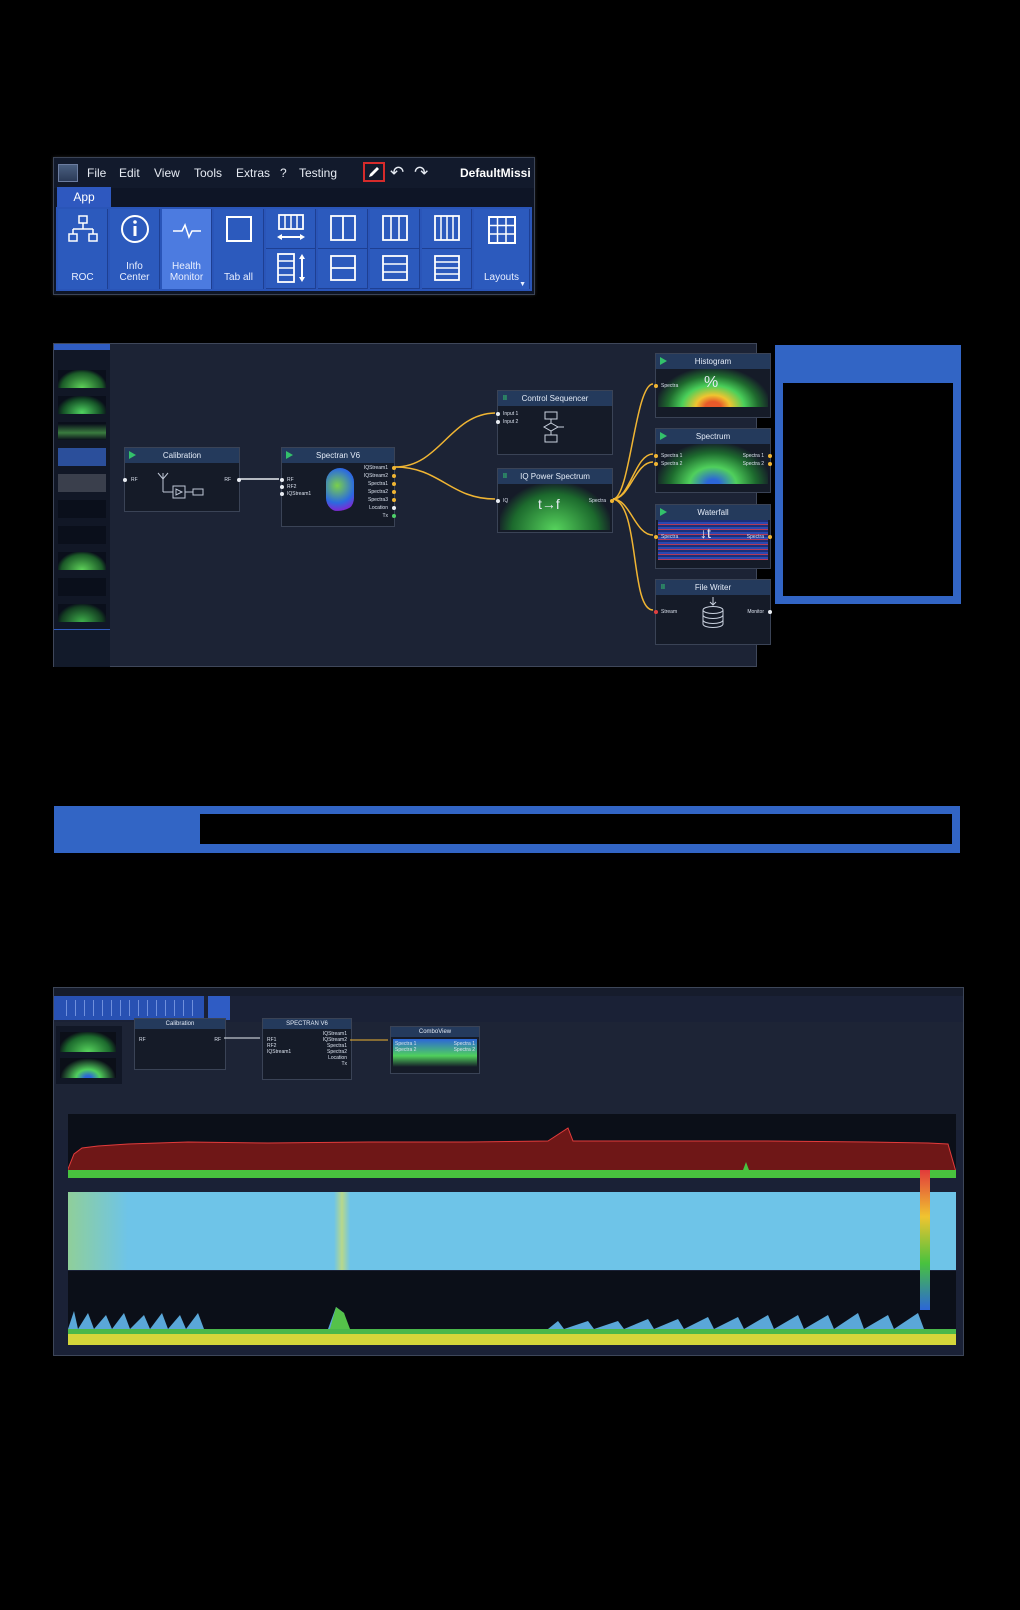 The image size is (1020, 1610). I want to click on layout-2-columns-button, so click(343, 229).